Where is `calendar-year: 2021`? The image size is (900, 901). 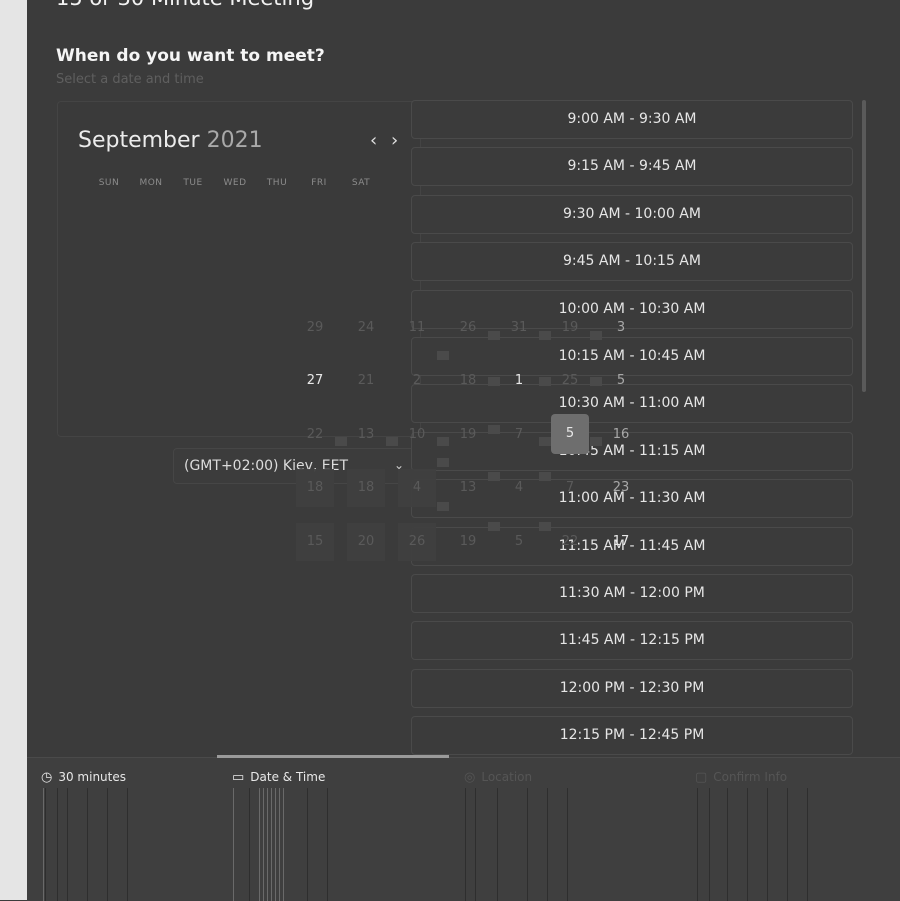
calendar-year: 2021 is located at coordinates (234, 140).